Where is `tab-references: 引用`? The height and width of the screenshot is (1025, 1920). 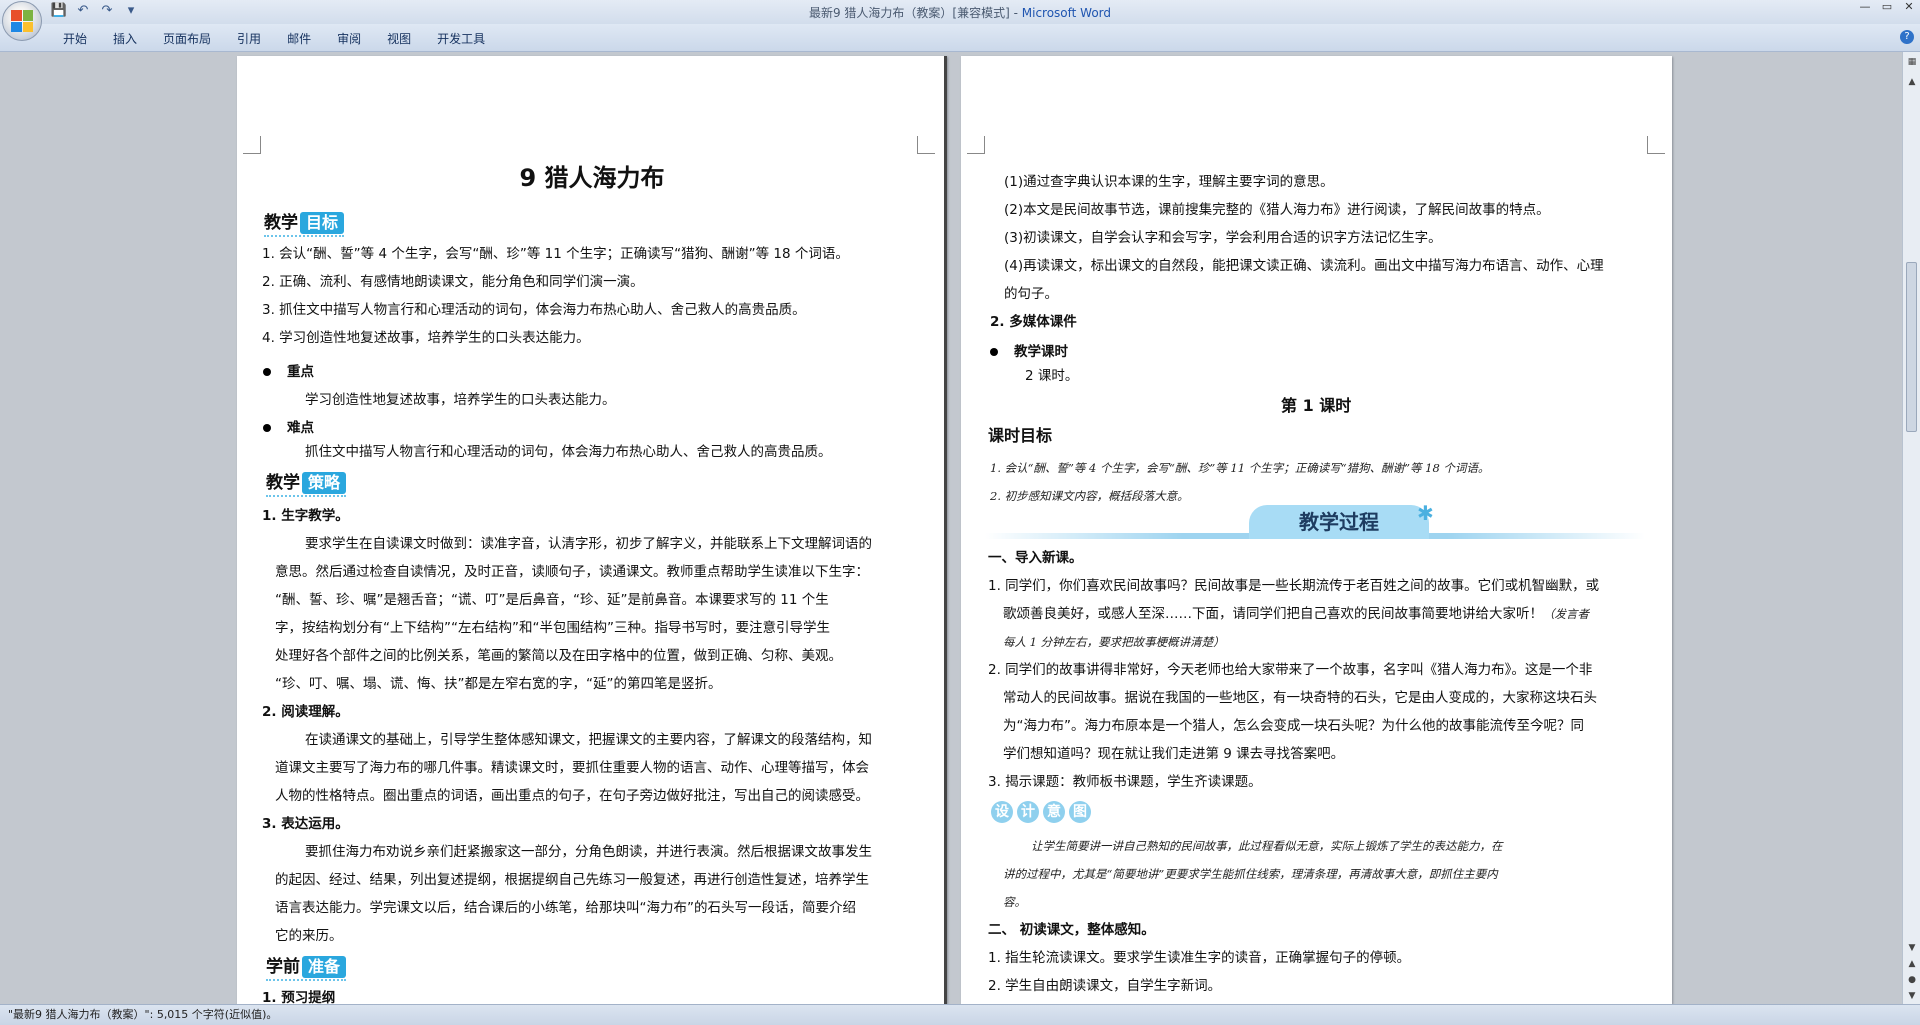
tab-references: 引用 is located at coordinates (249, 39).